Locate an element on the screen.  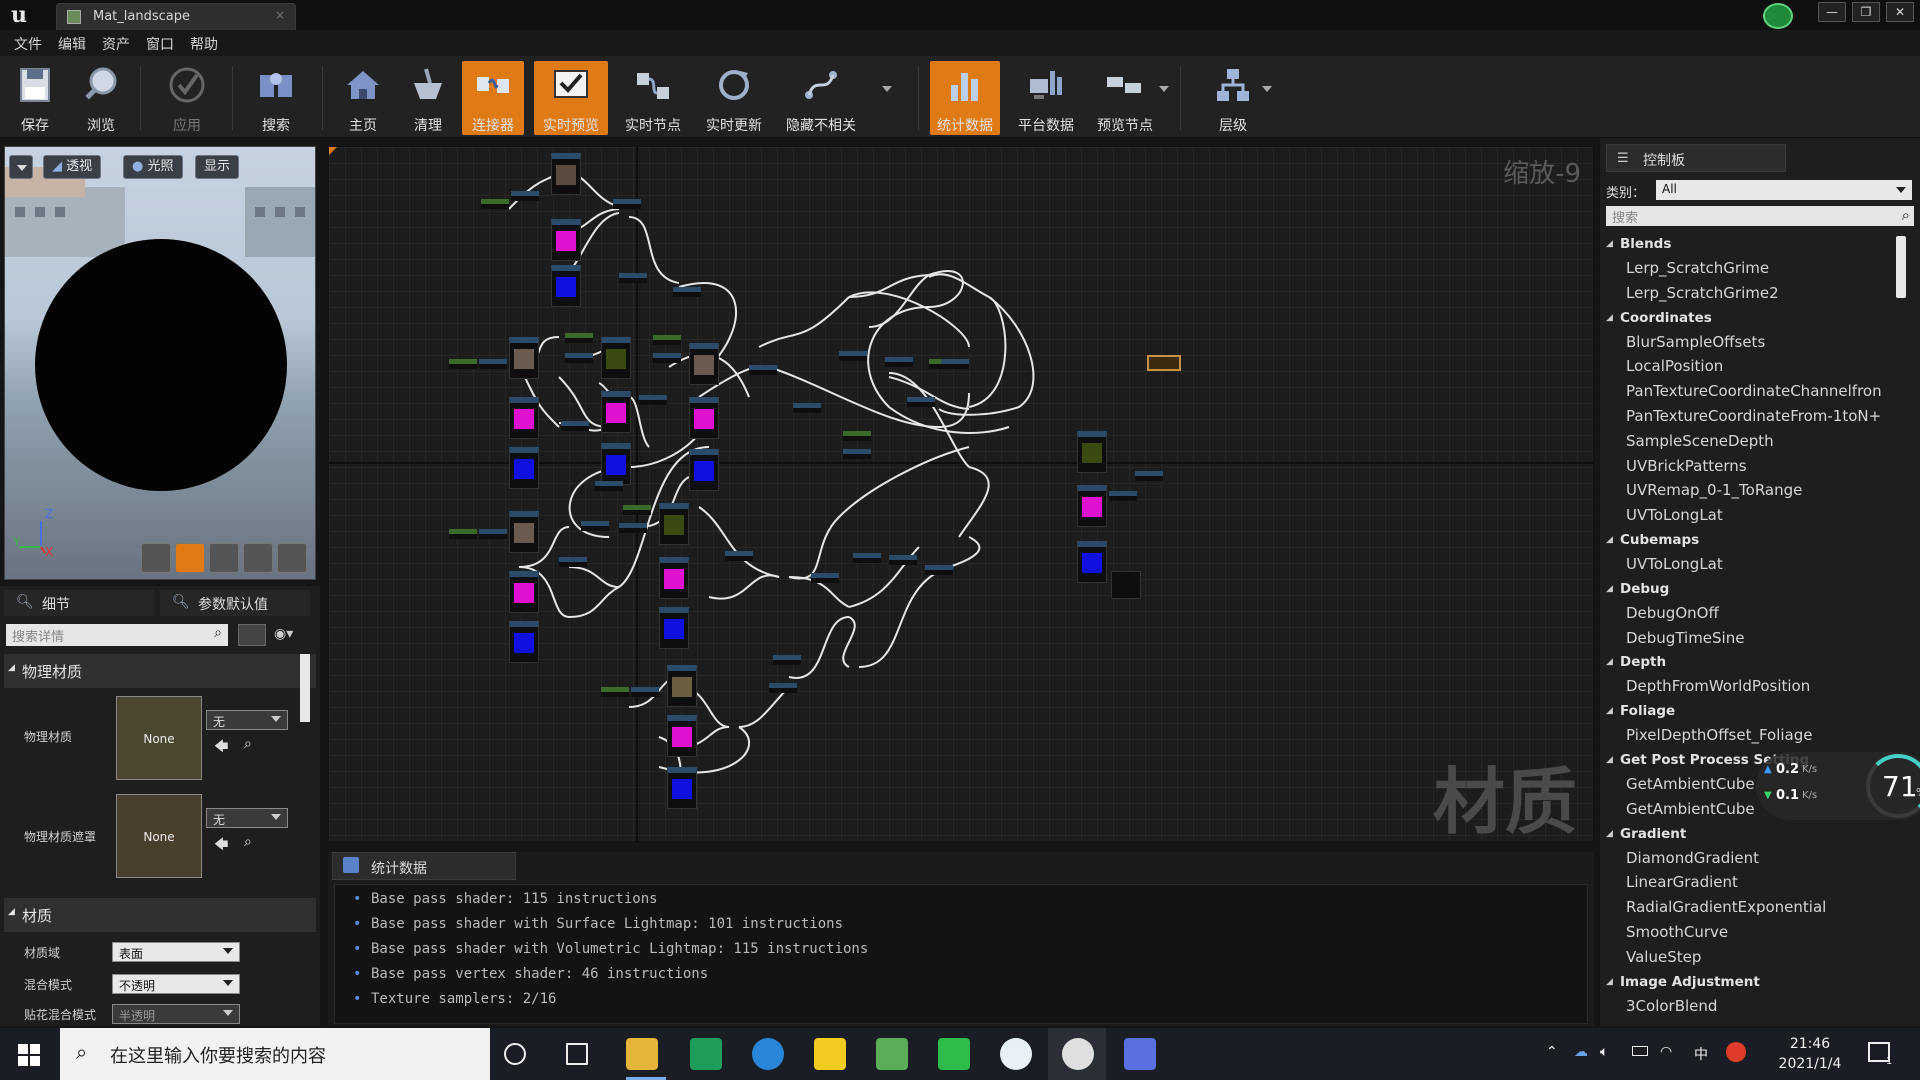
palette-item: Lerp_ScratchGrime is located at coordinates (1751, 268).